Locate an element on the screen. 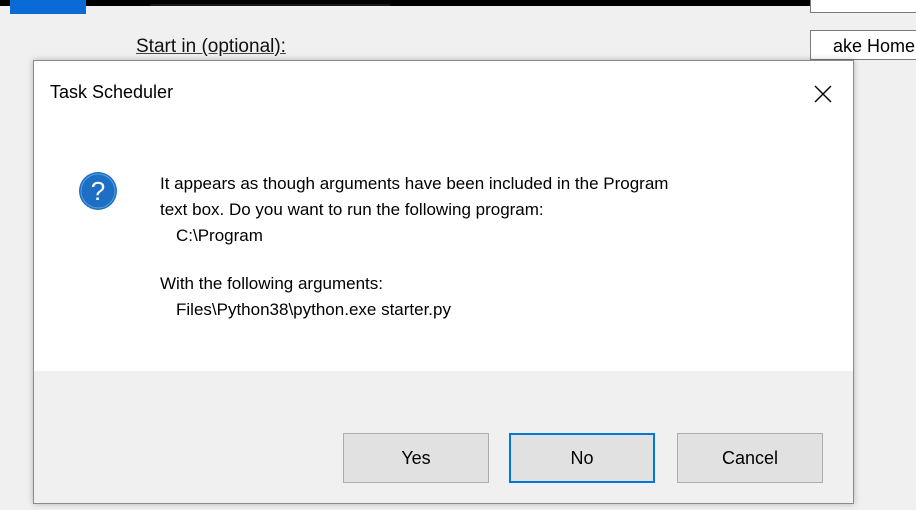 This screenshot has width=916, height=510. start-in-field: ake Home is located at coordinates (863, 45).